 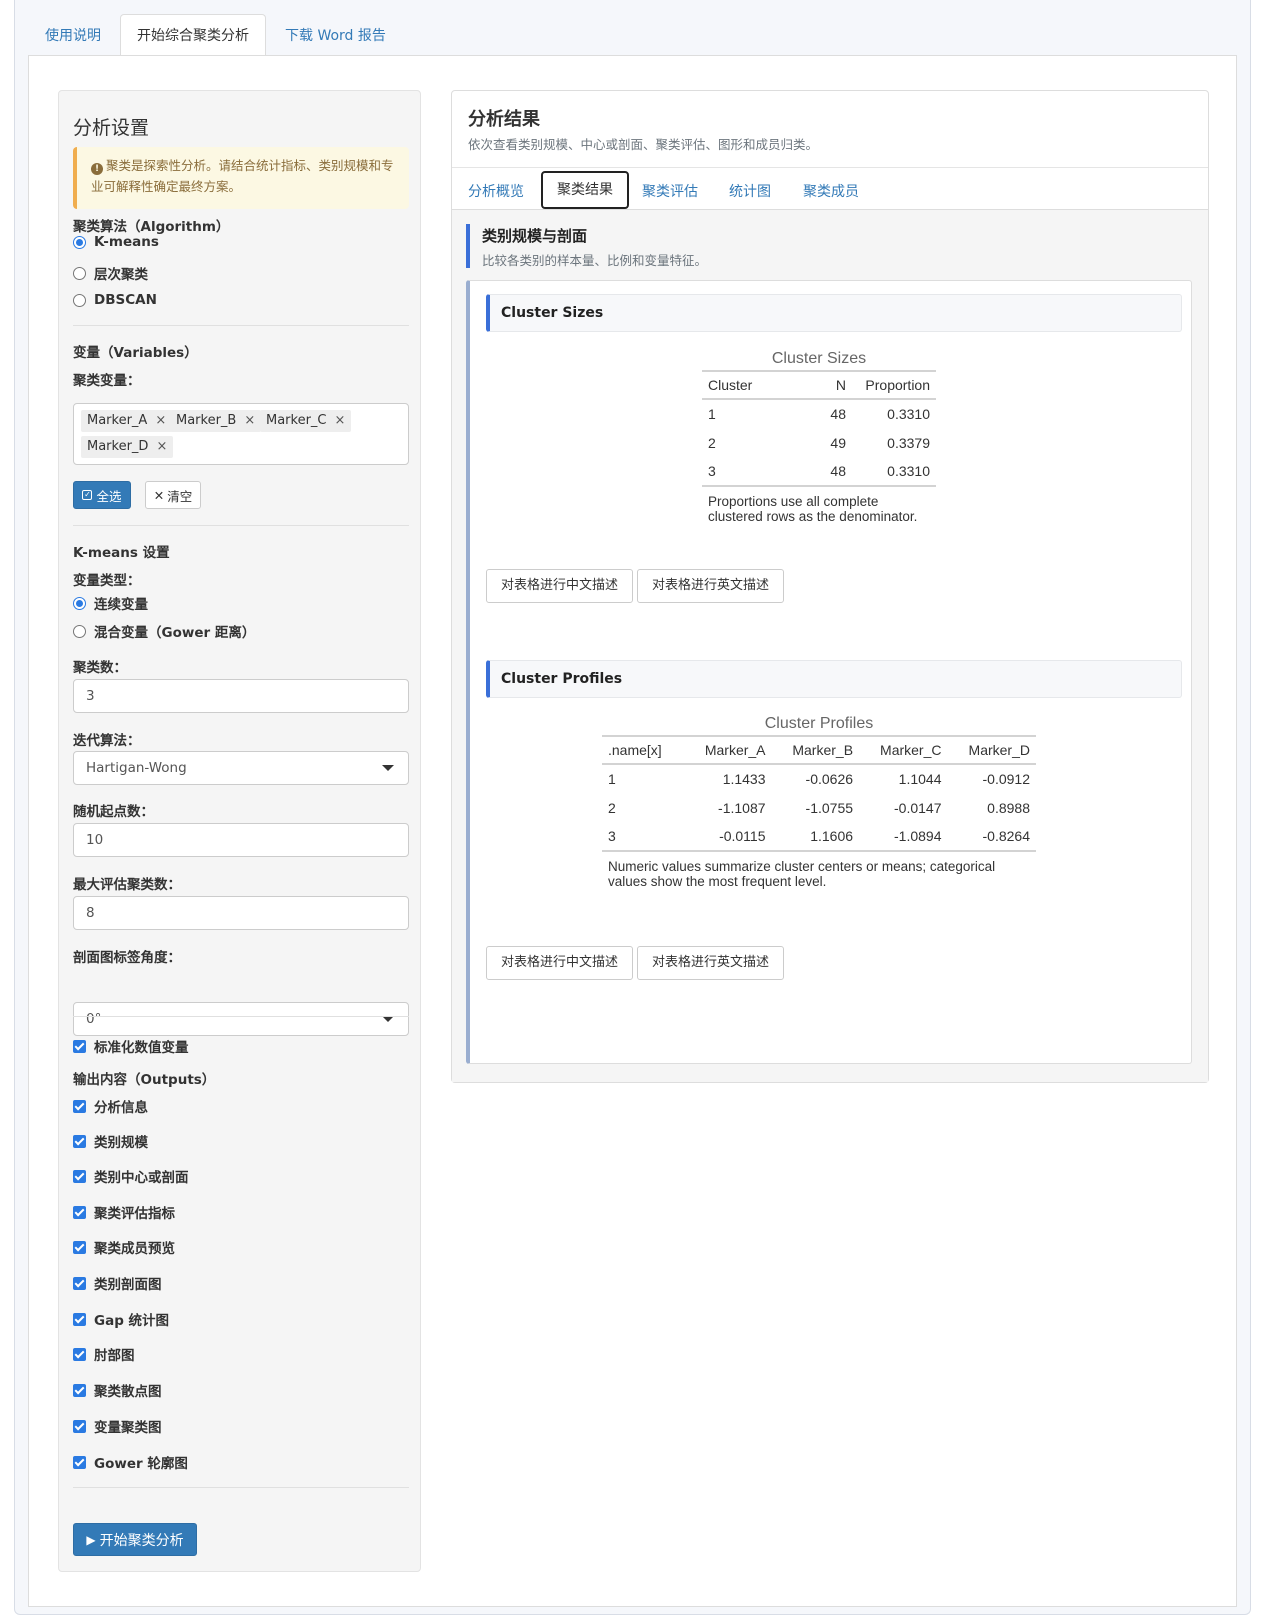 What do you see at coordinates (335, 35) in the screenshot?
I see `tab-download-report: 下载 Word 报告` at bounding box center [335, 35].